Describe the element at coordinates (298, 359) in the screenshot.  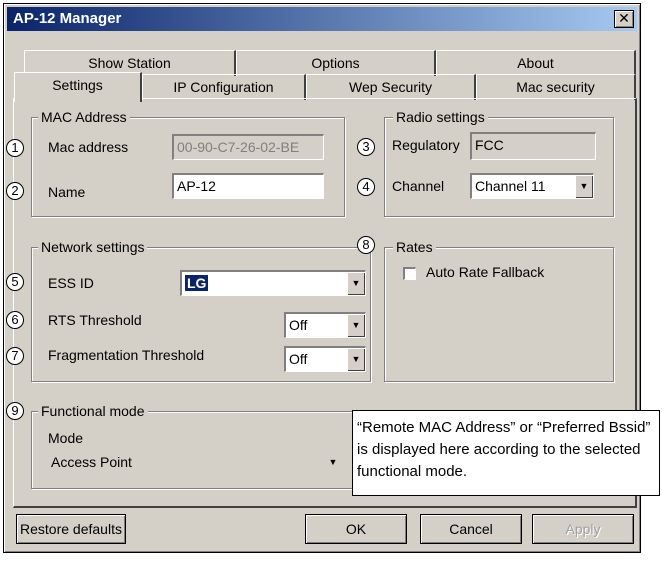
I see `fragmentation-threshold-value: Off` at that location.